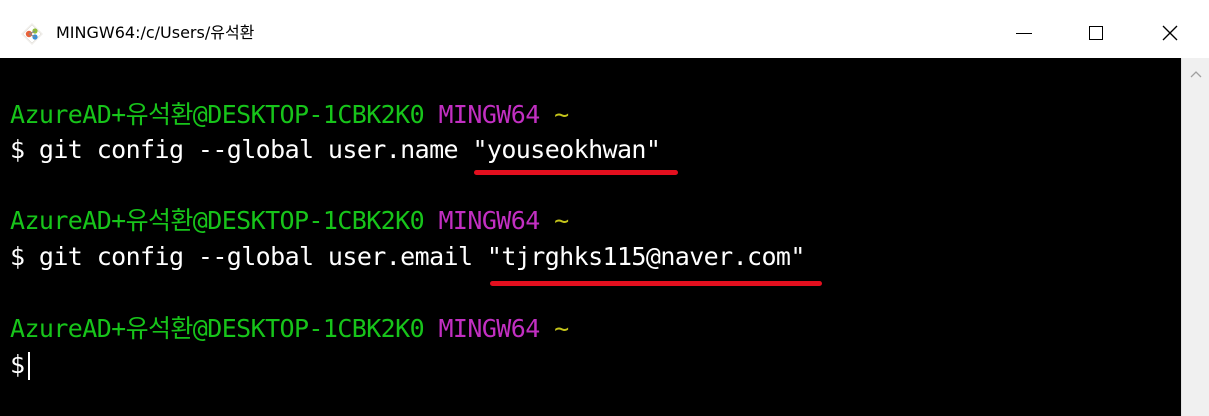  I want to click on minimize-button, so click(1024, 33).